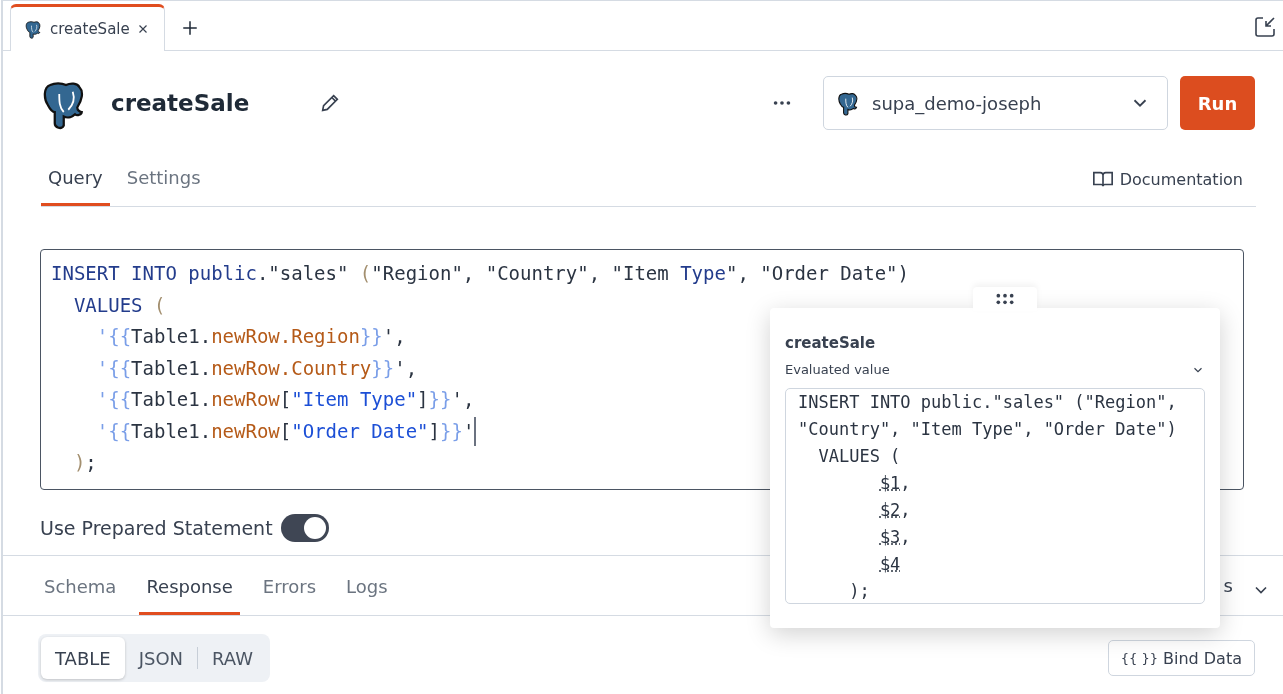 This screenshot has width=1283, height=694. I want to click on query-tab: Settings, so click(163, 186).